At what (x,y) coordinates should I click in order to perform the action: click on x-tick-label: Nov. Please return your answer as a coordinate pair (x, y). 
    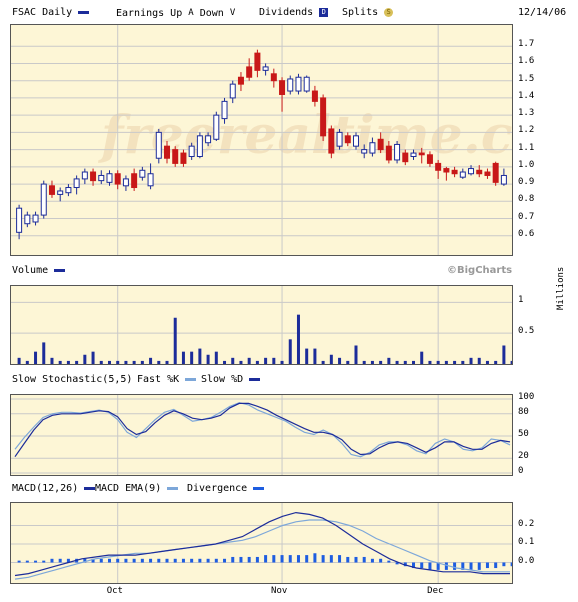
    Looking at the image, I should click on (279, 591).